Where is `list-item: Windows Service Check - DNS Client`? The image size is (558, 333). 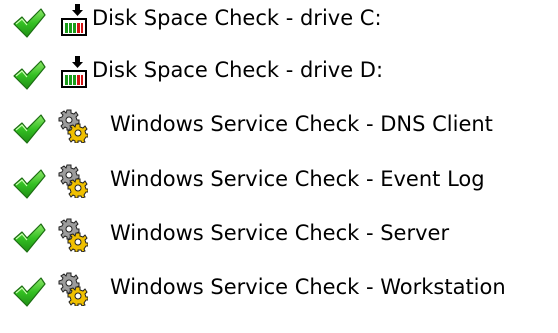 list-item: Windows Service Check - DNS Client is located at coordinates (279, 130).